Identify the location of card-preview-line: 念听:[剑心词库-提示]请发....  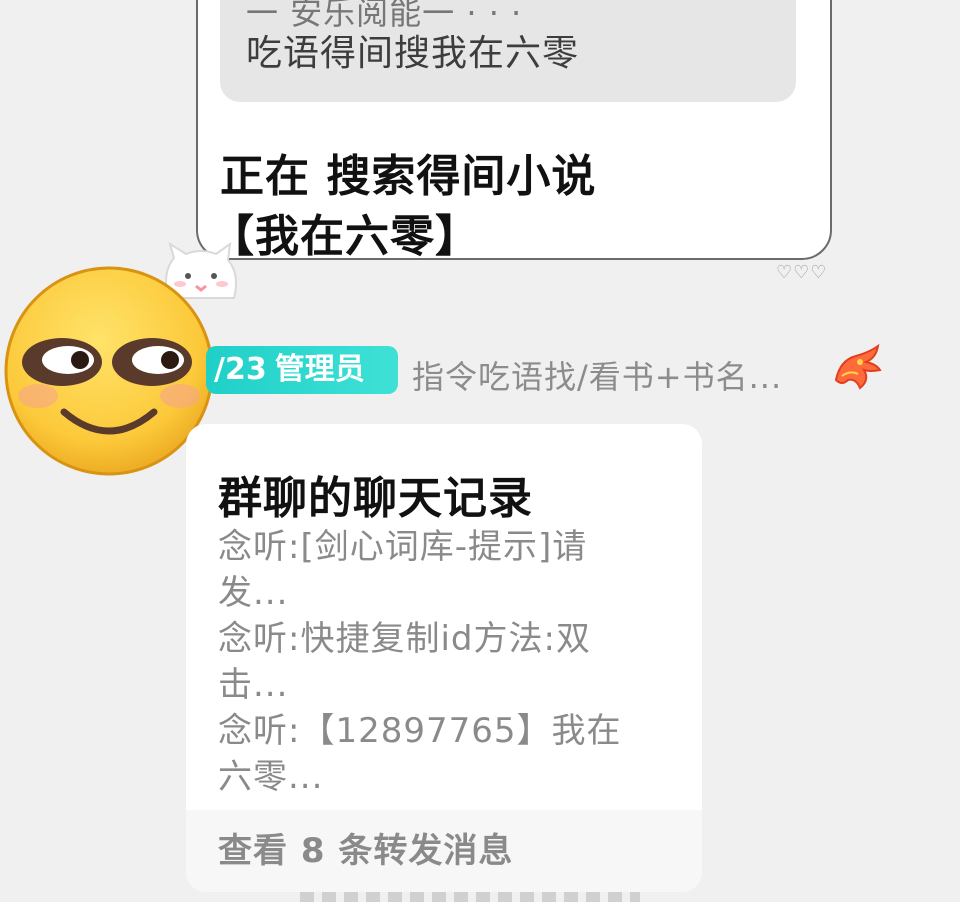
(403, 570).